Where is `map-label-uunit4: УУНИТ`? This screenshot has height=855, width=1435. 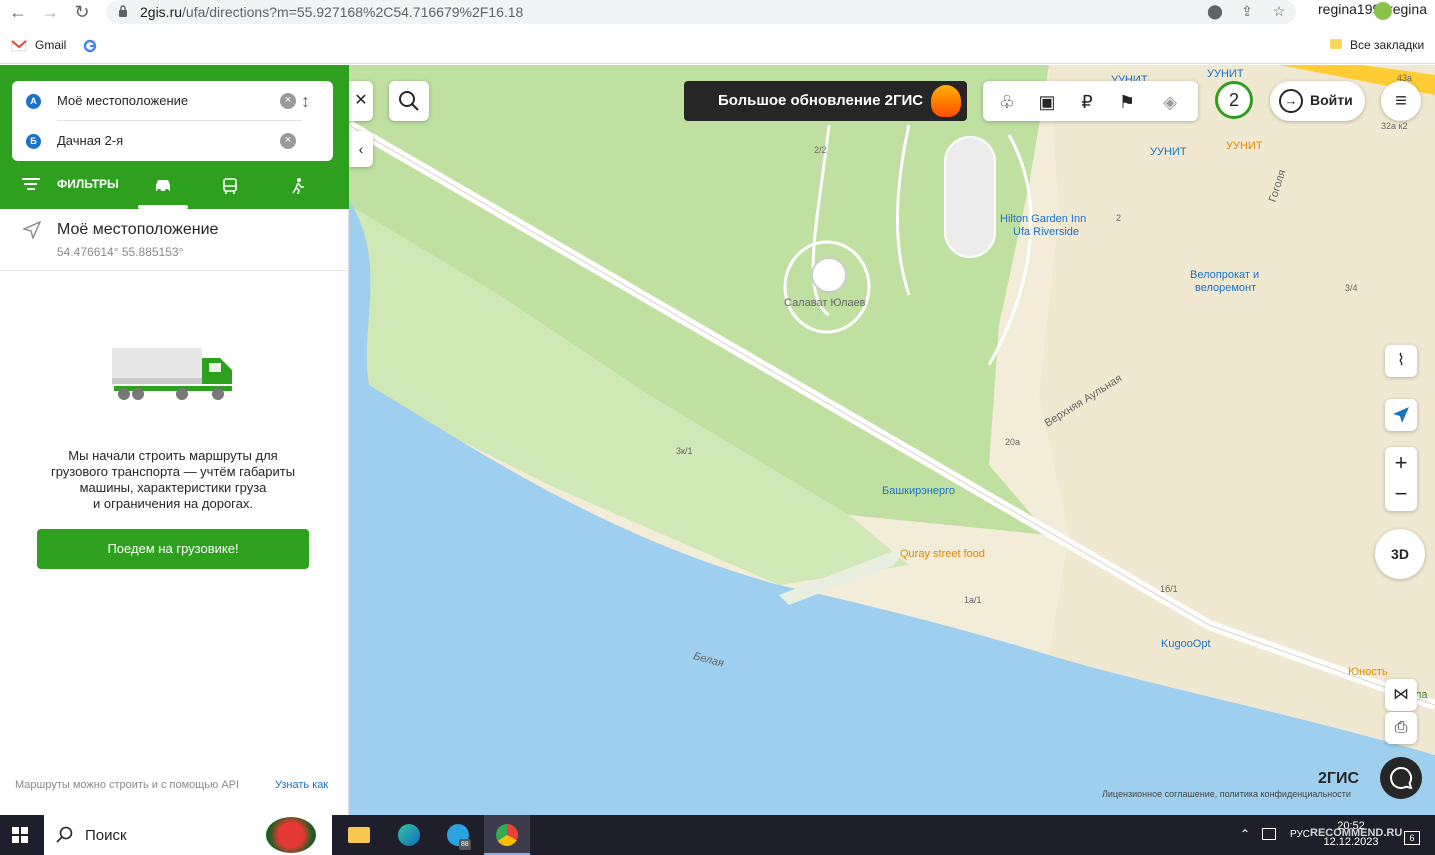
map-label-uunit4: УУНИТ is located at coordinates (1244, 146).